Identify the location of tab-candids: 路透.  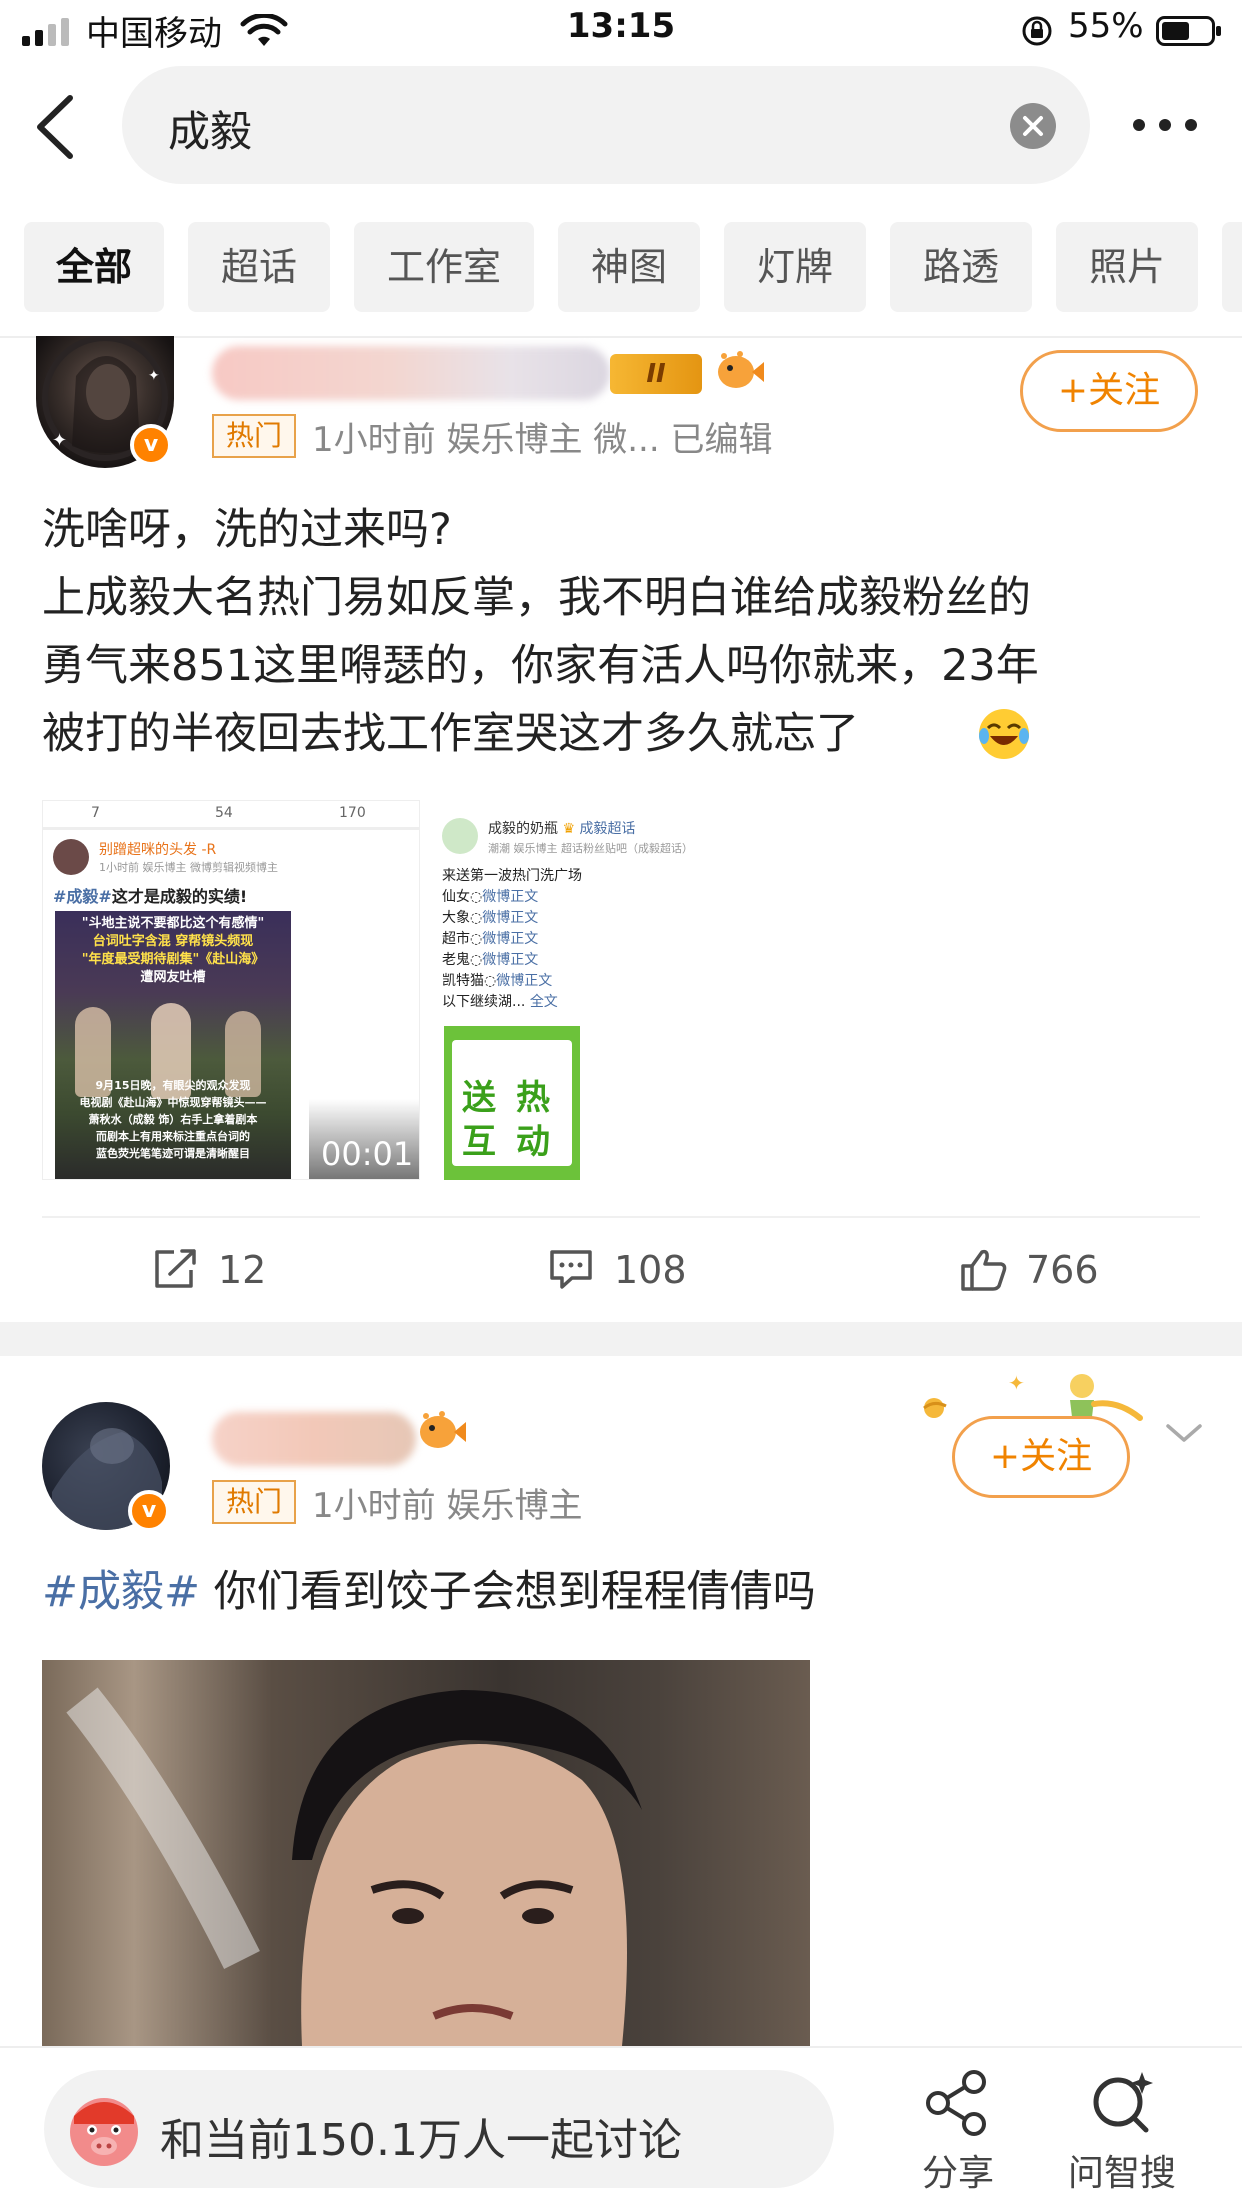
(961, 267).